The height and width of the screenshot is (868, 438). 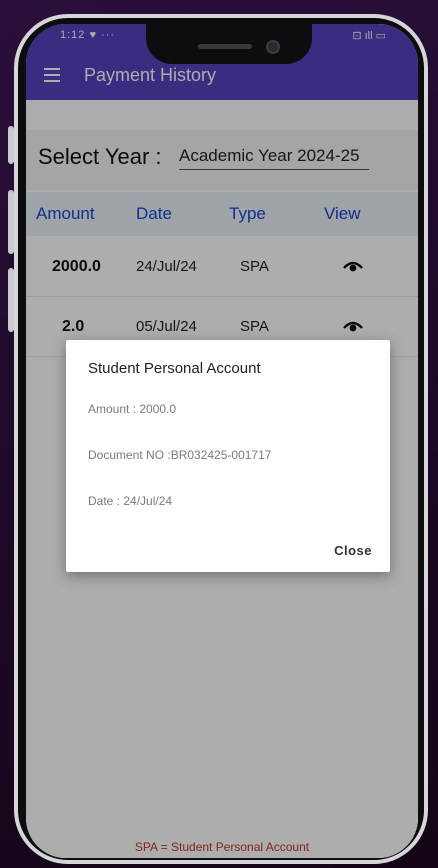 I want to click on camera-icon, so click(x=273, y=47).